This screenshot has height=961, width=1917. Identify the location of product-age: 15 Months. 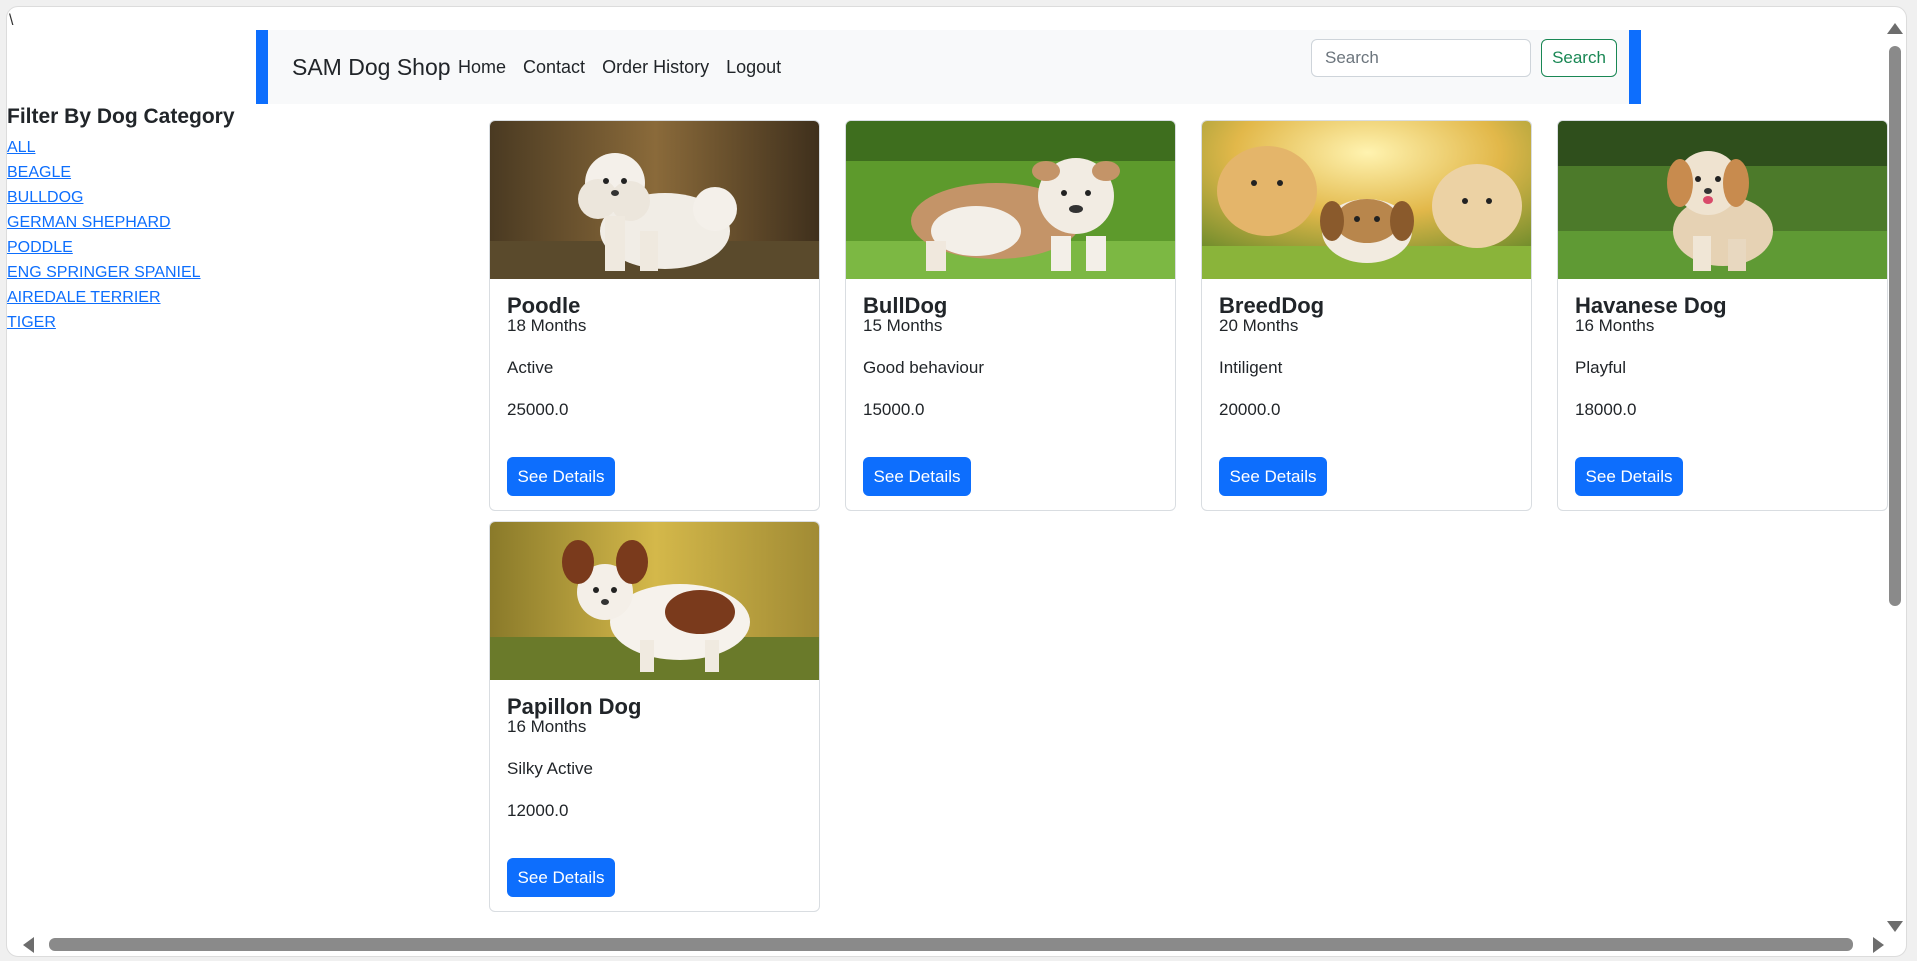
(903, 325).